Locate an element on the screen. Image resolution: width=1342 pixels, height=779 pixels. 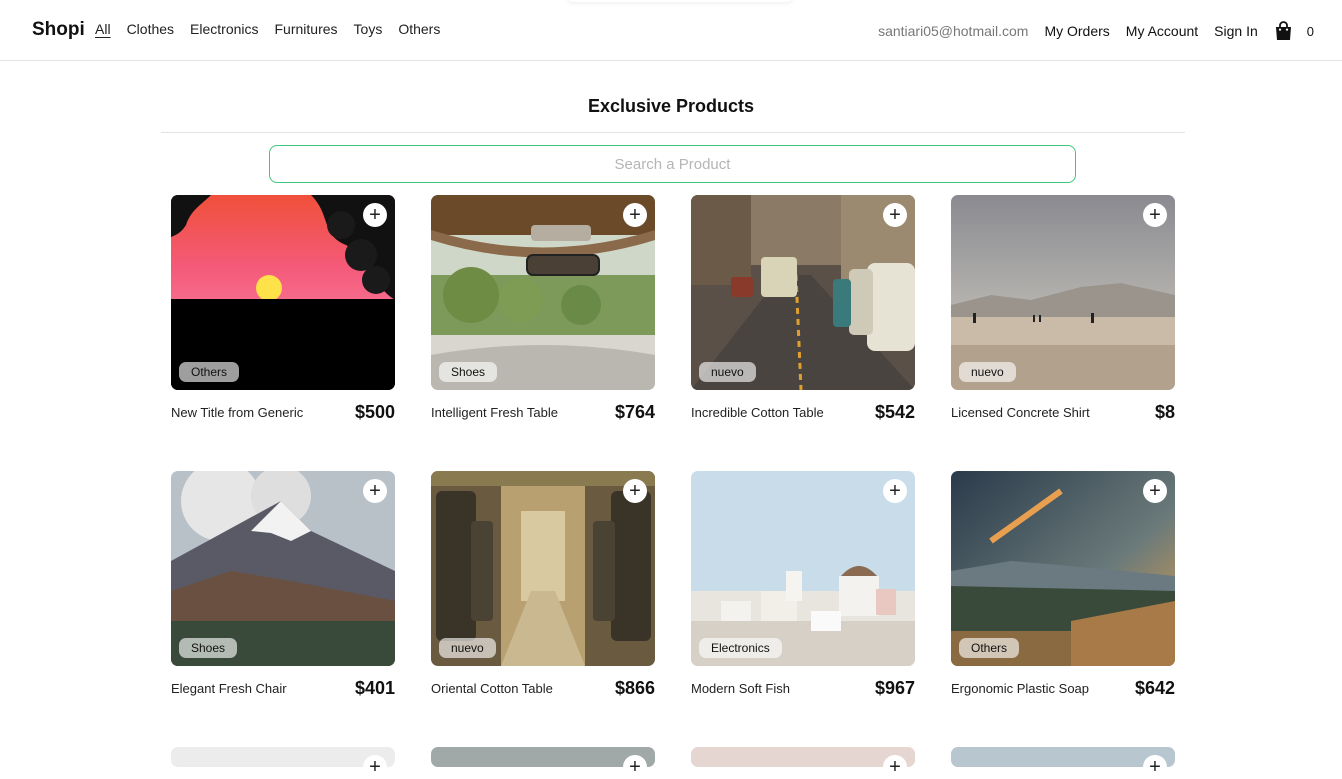
product-image-beach is located at coordinates (1063, 292).